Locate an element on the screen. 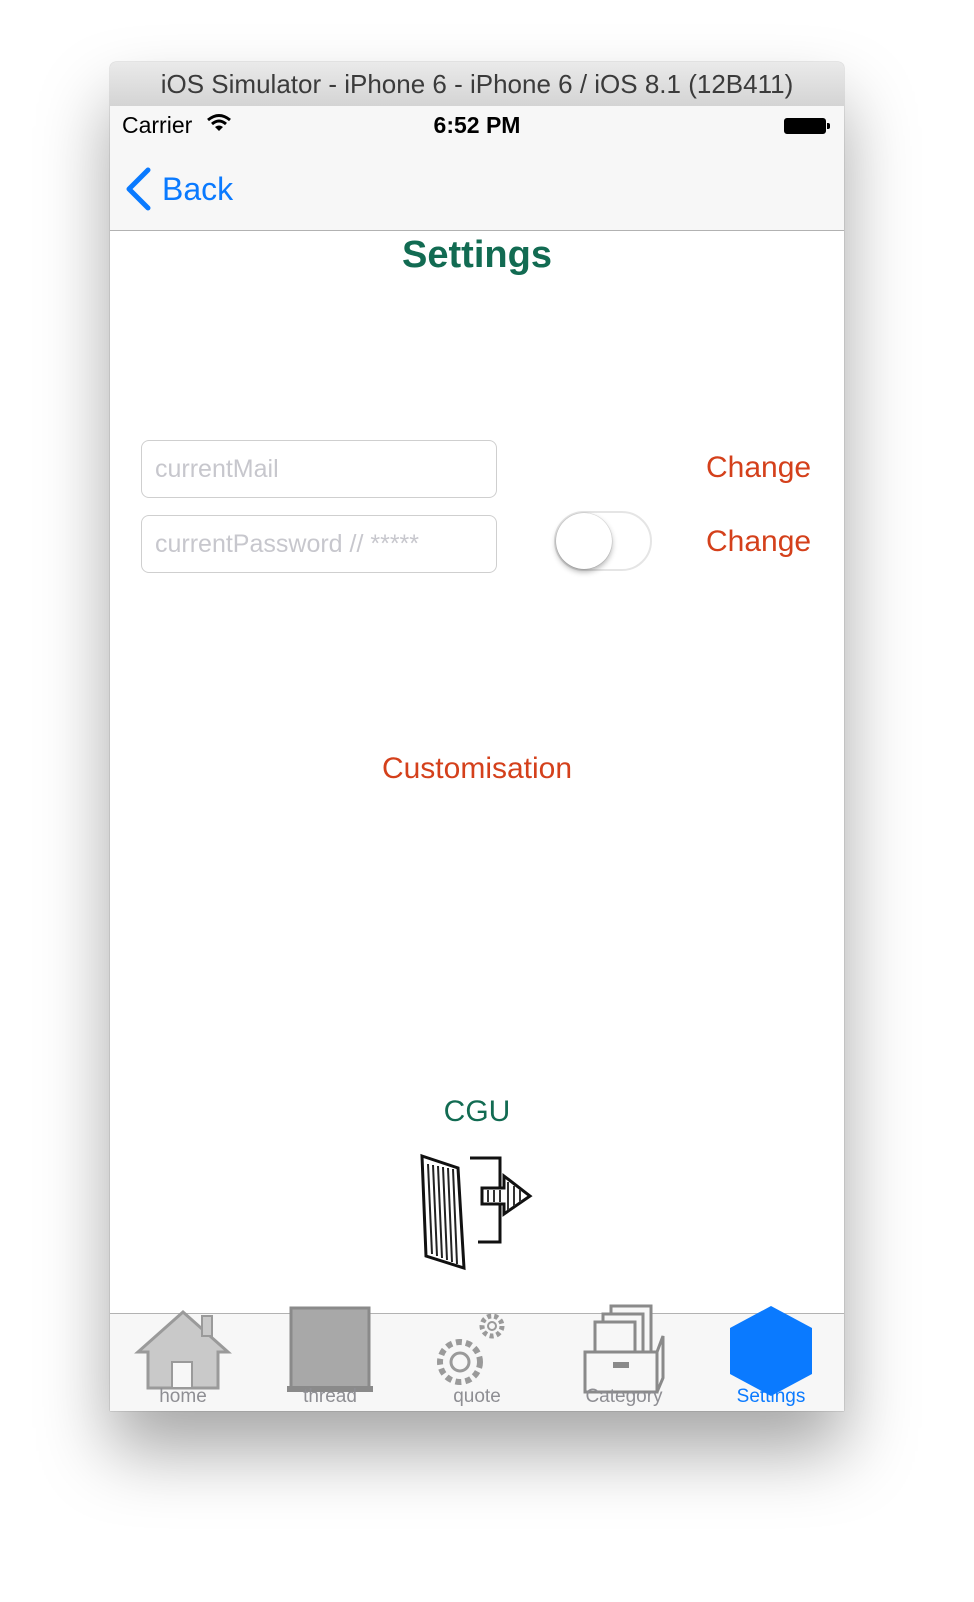  tab-label: quote is located at coordinates (477, 1396).